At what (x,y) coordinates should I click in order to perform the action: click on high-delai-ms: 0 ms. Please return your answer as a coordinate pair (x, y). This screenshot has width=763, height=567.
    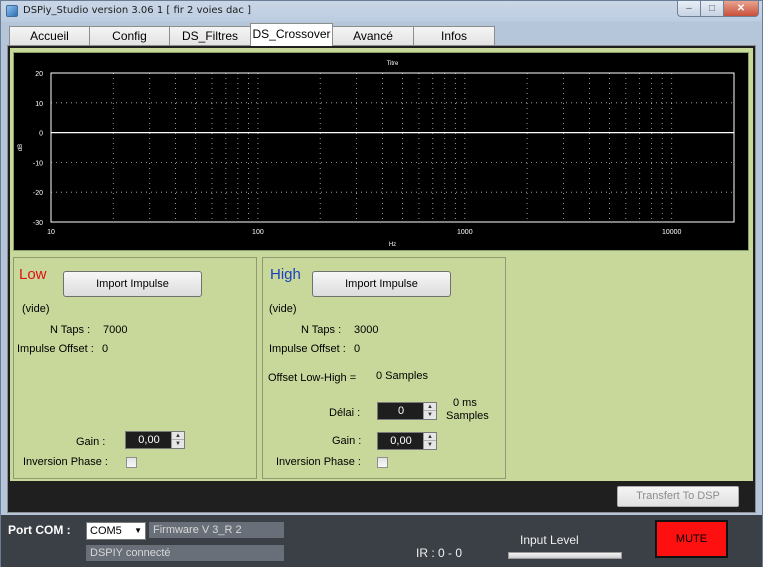
    Looking at the image, I should click on (465, 403).